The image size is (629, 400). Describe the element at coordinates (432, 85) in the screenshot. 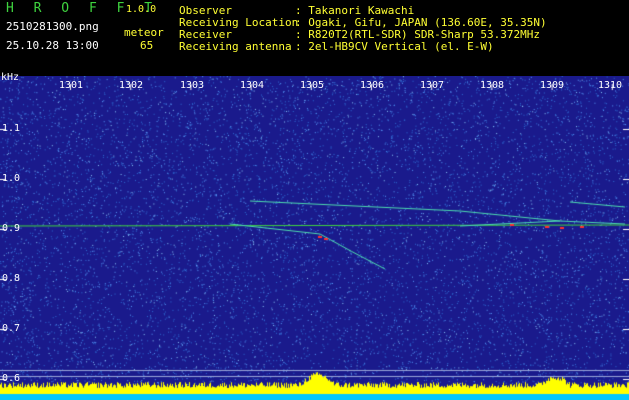

I see `x-tick-label: 1307` at that location.